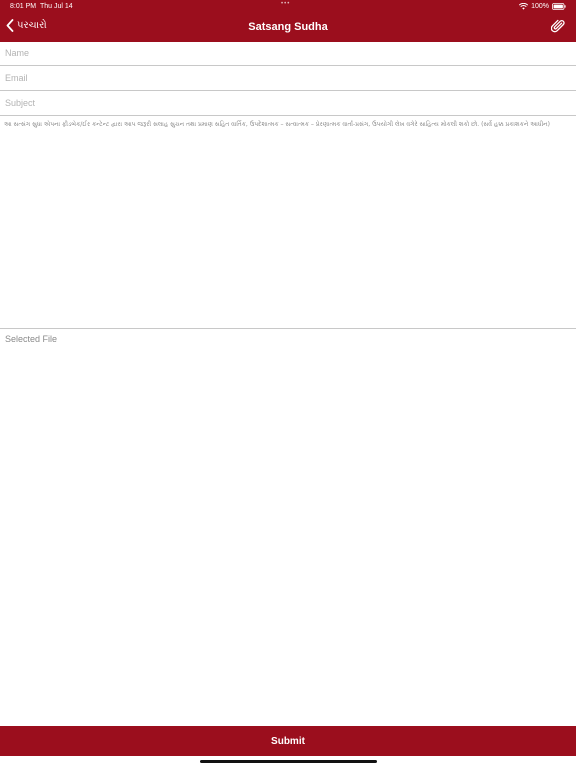 The image size is (576, 768). What do you see at coordinates (285, 53) in the screenshot?
I see `name-input` at bounding box center [285, 53].